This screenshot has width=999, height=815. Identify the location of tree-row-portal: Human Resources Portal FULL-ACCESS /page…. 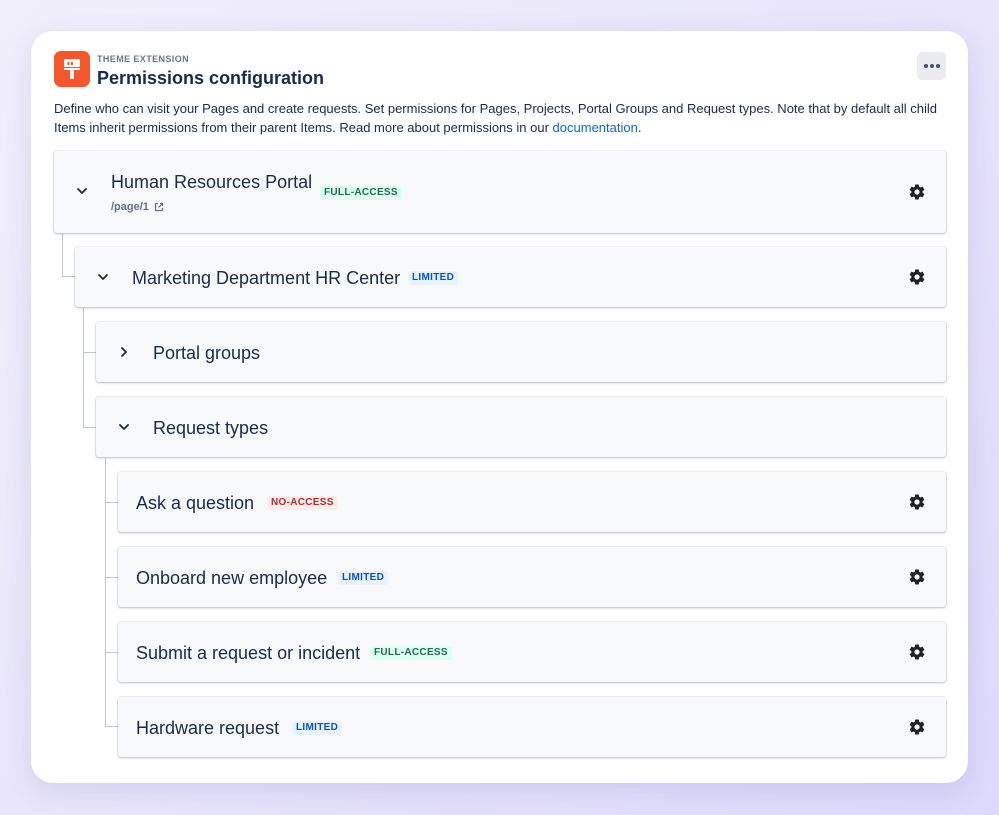
(500, 192).